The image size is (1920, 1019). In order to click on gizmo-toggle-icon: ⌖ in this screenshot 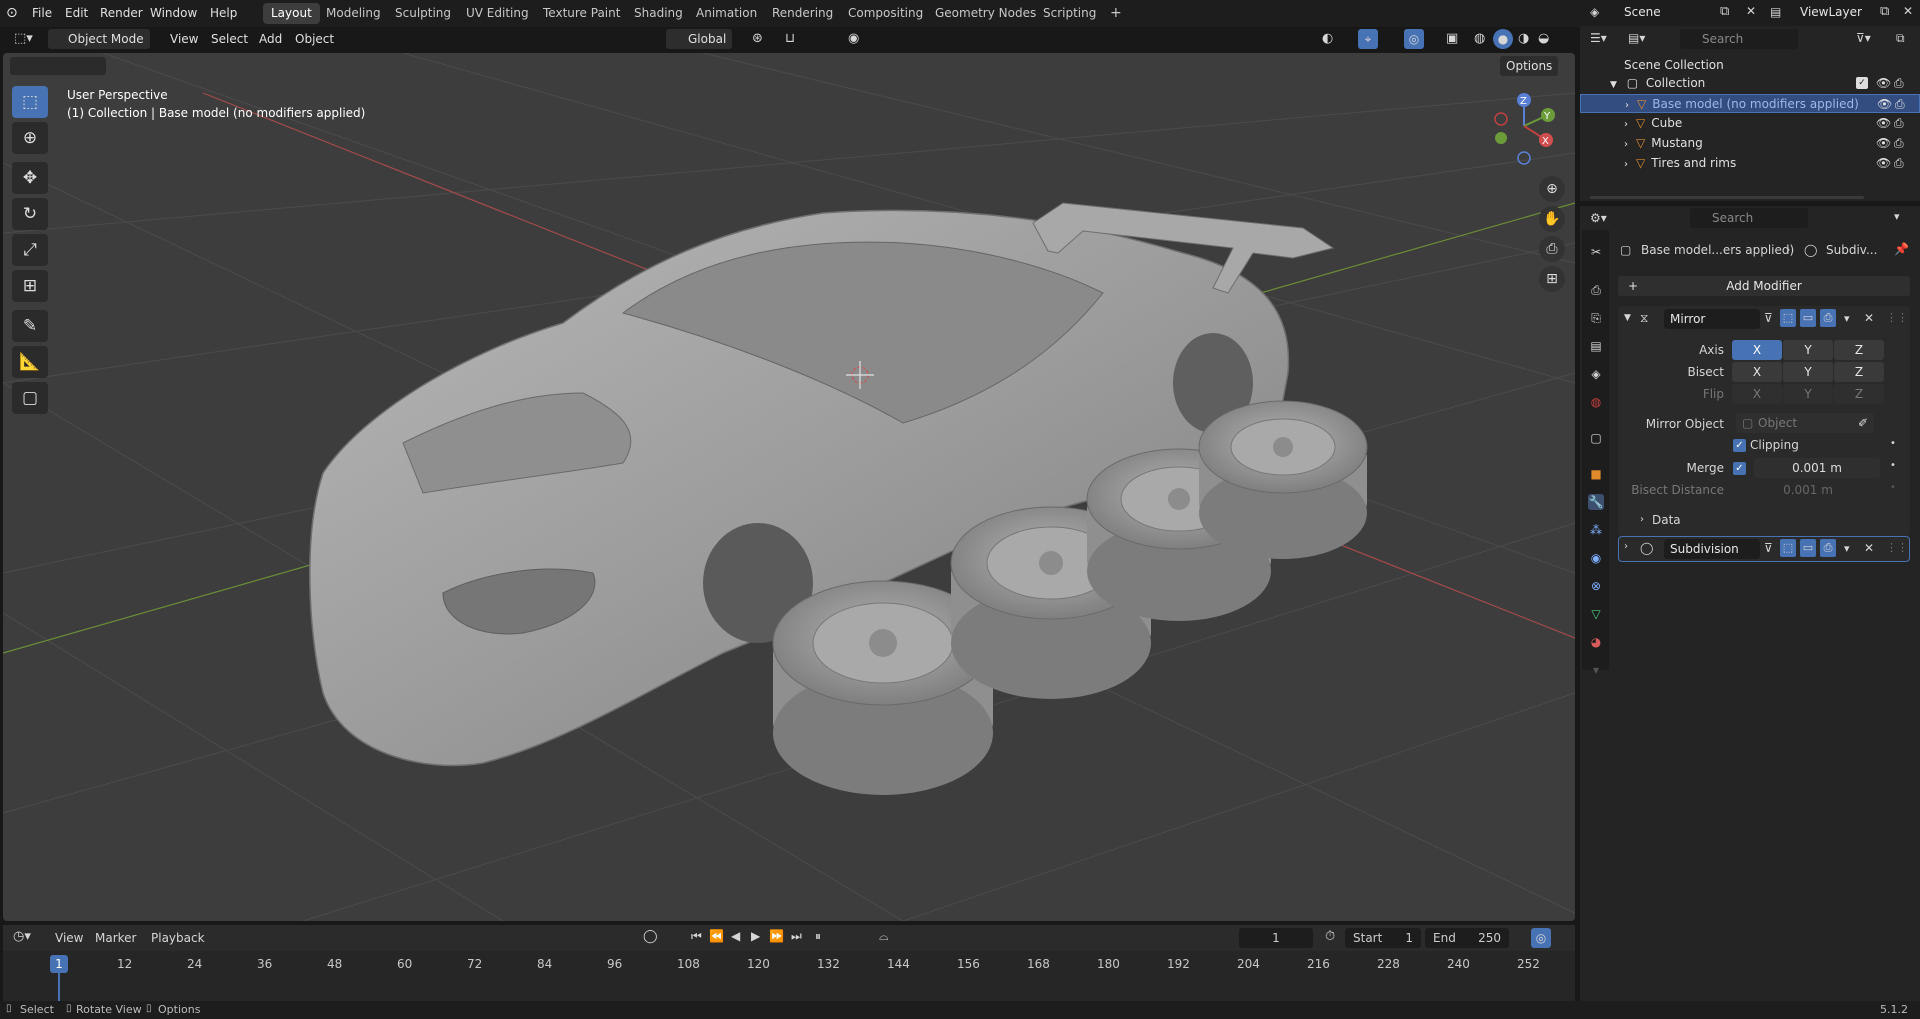, I will do `click(1368, 39)`.